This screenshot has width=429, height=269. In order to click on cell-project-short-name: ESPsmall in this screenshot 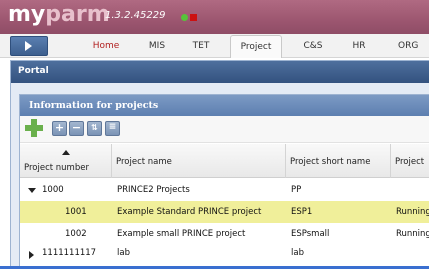, I will do `click(310, 234)`.